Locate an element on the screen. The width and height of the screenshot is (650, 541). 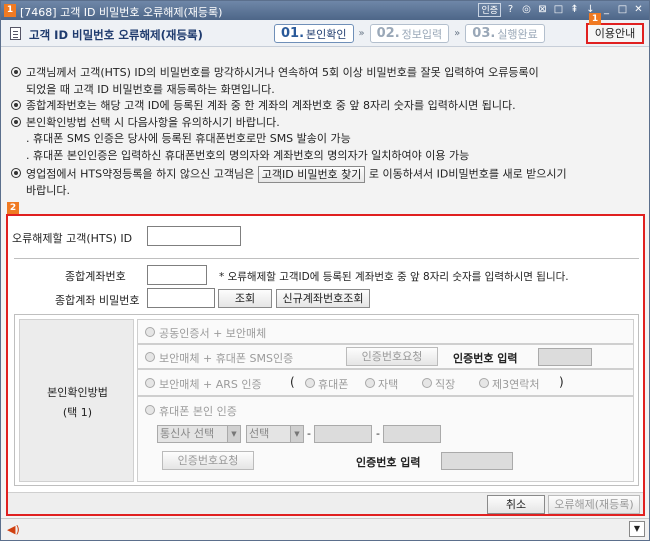
find-id-password-button: 고객ID 비밀번호 찾기 is located at coordinates (311, 174).